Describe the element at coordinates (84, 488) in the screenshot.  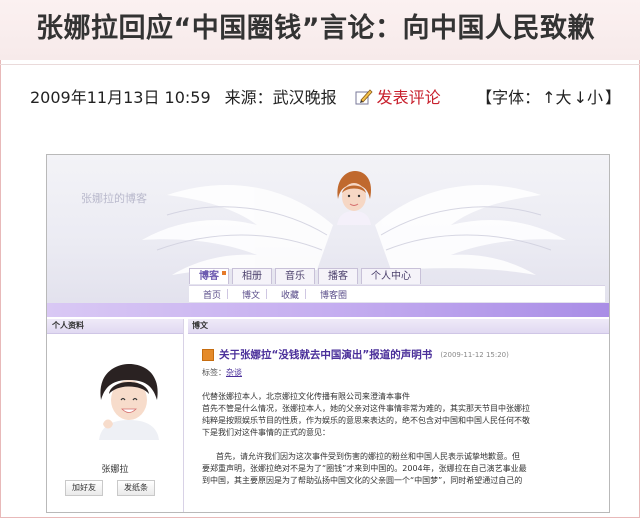
I see `add-friend-button: 加好友` at that location.